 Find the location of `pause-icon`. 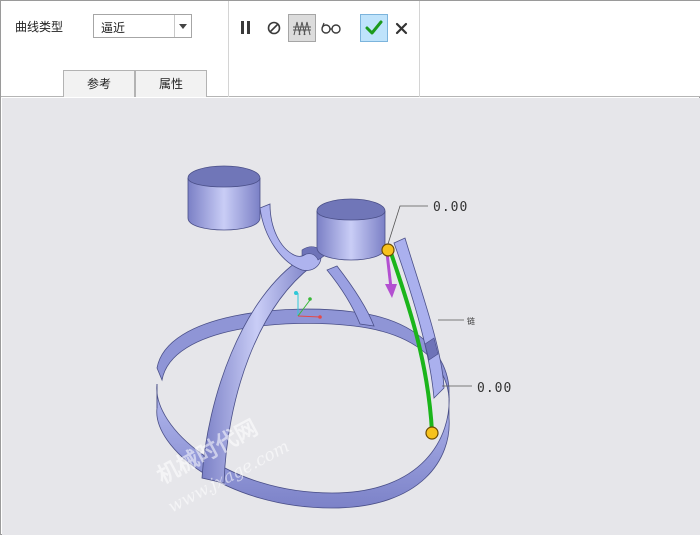

pause-icon is located at coordinates (245, 27).